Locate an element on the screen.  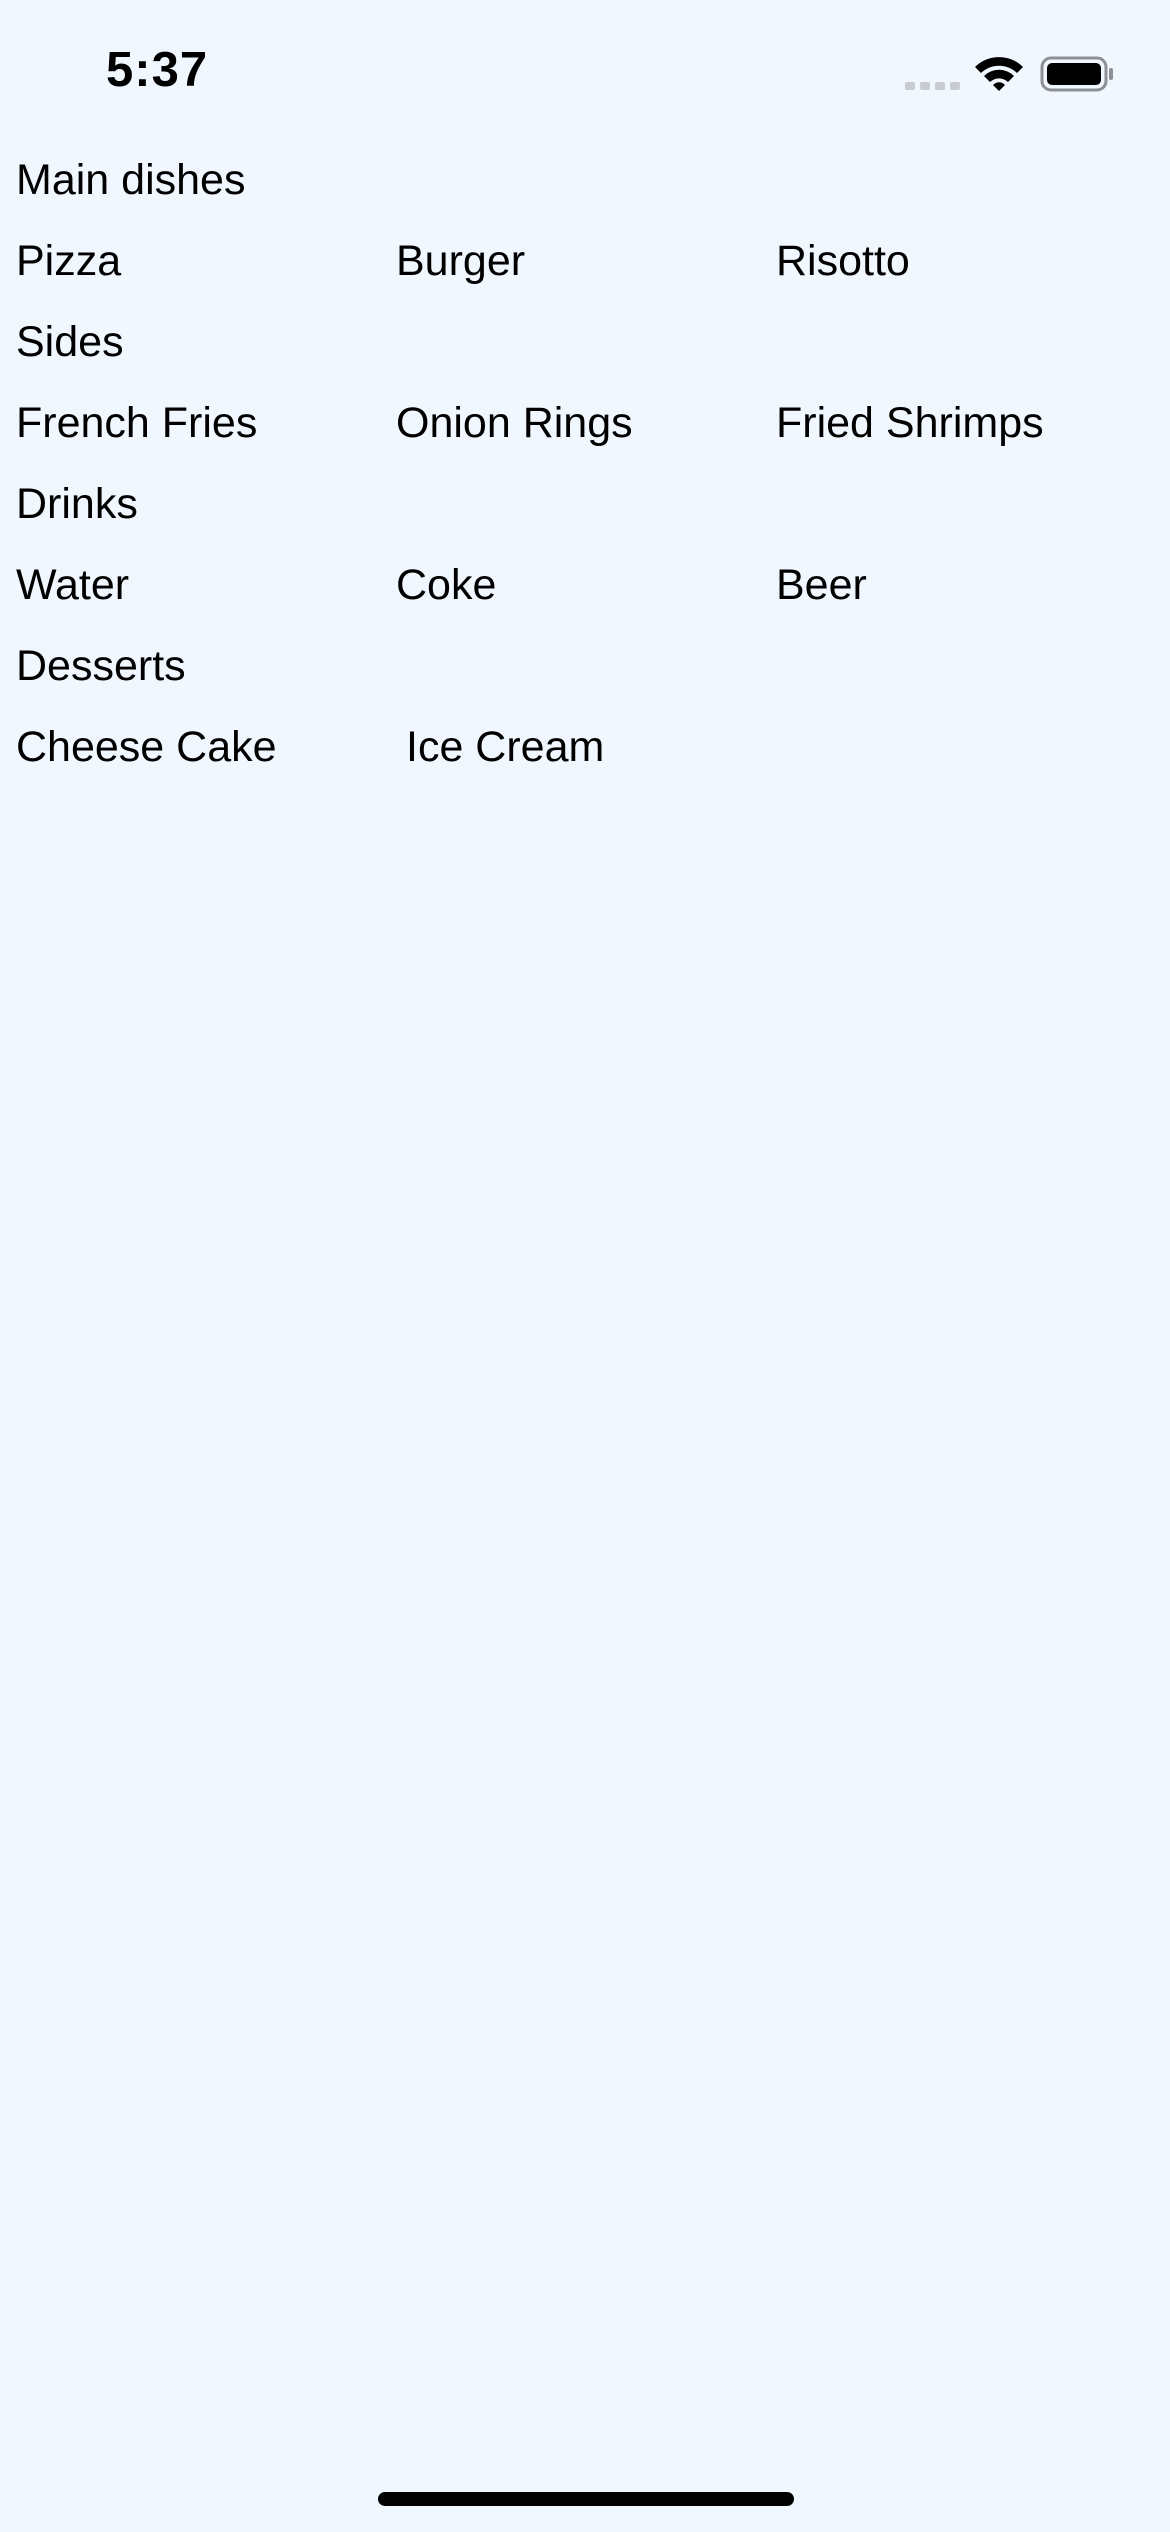
section-items-desserts: Cheese Cake Ice Cream is located at coordinates (586, 747).